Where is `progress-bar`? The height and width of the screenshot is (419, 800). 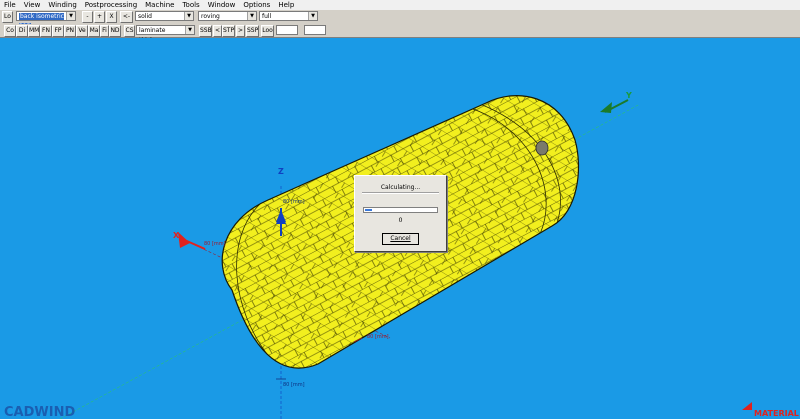 progress-bar is located at coordinates (400, 210).